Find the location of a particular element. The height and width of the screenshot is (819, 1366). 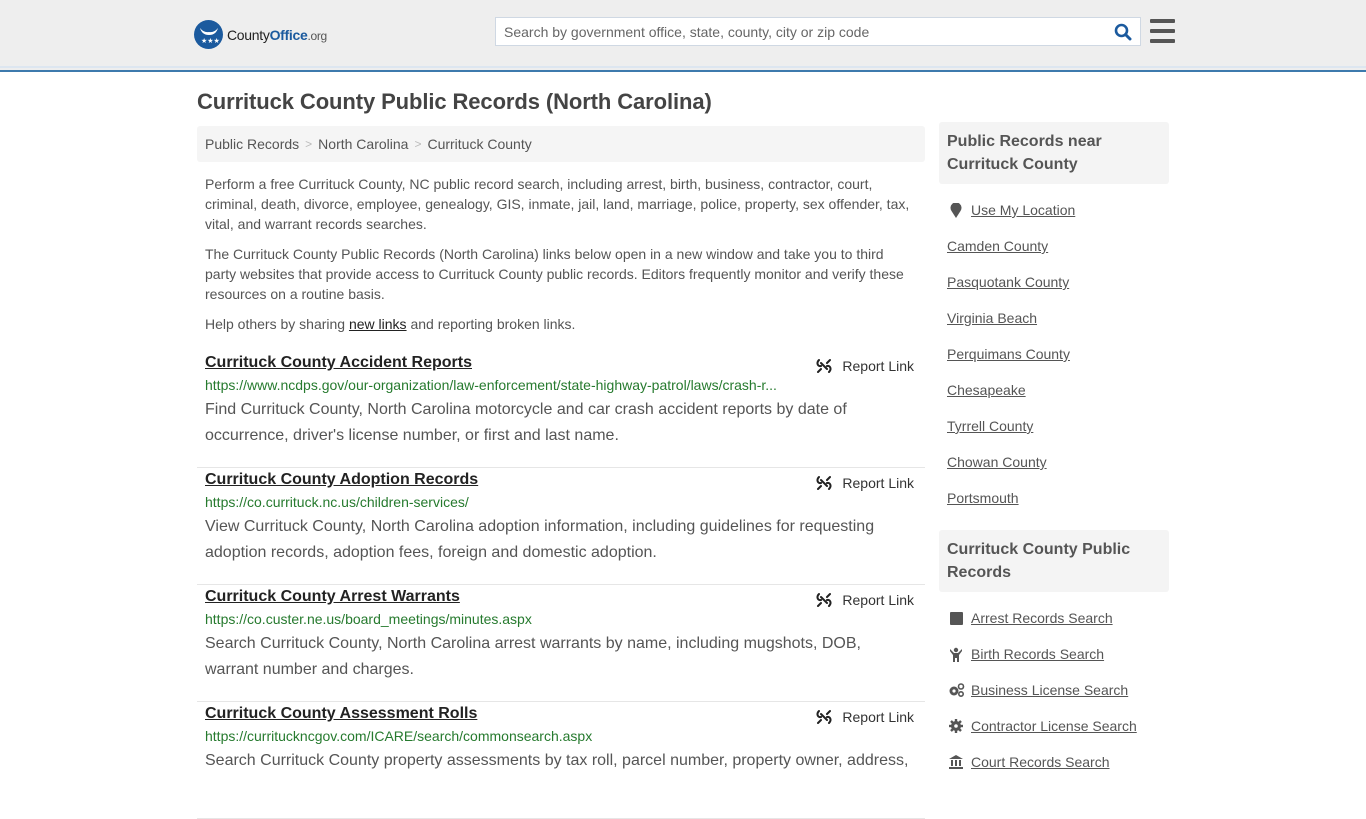

breadcrumb-public-records: Public Records is located at coordinates (252, 144).